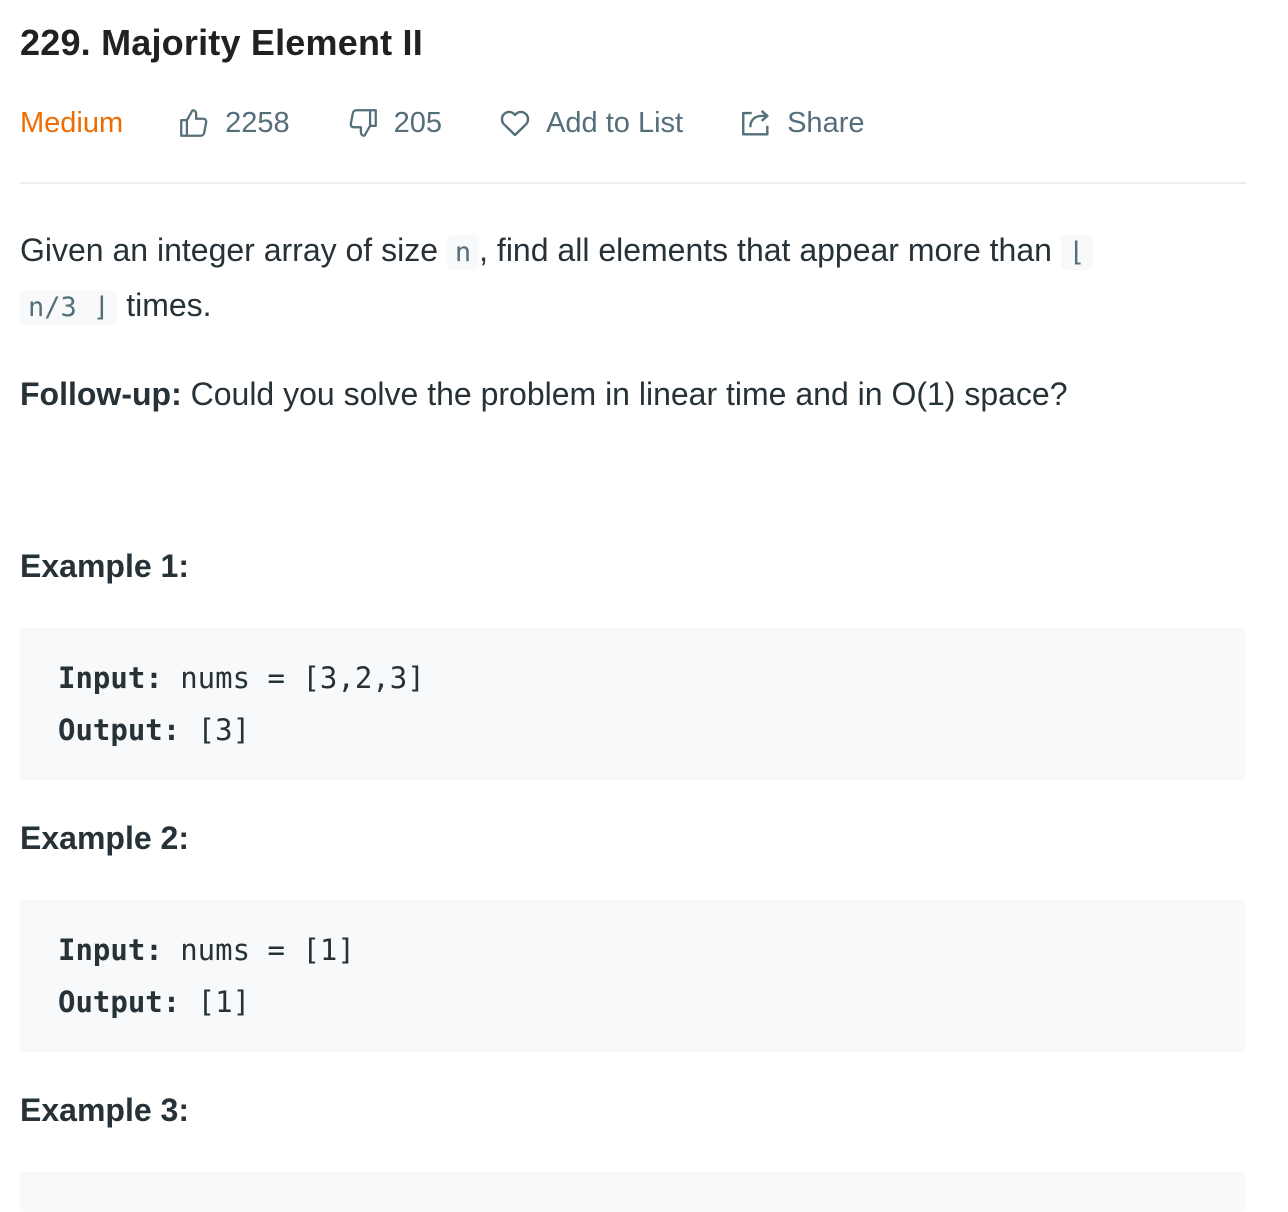  Describe the element at coordinates (633, 976) in the screenshot. I see `example-code-block: Input: nums = [1] Output: [1]` at that location.